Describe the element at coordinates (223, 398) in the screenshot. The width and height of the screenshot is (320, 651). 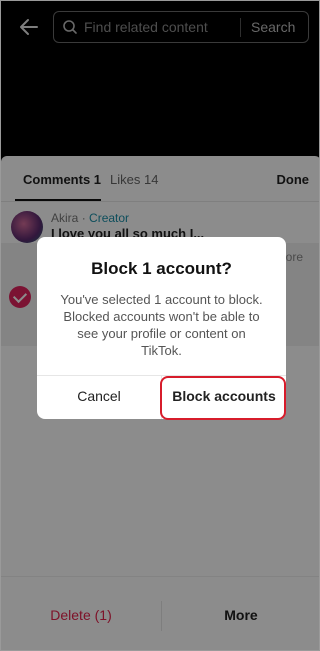
I see `highlight-outline` at that location.